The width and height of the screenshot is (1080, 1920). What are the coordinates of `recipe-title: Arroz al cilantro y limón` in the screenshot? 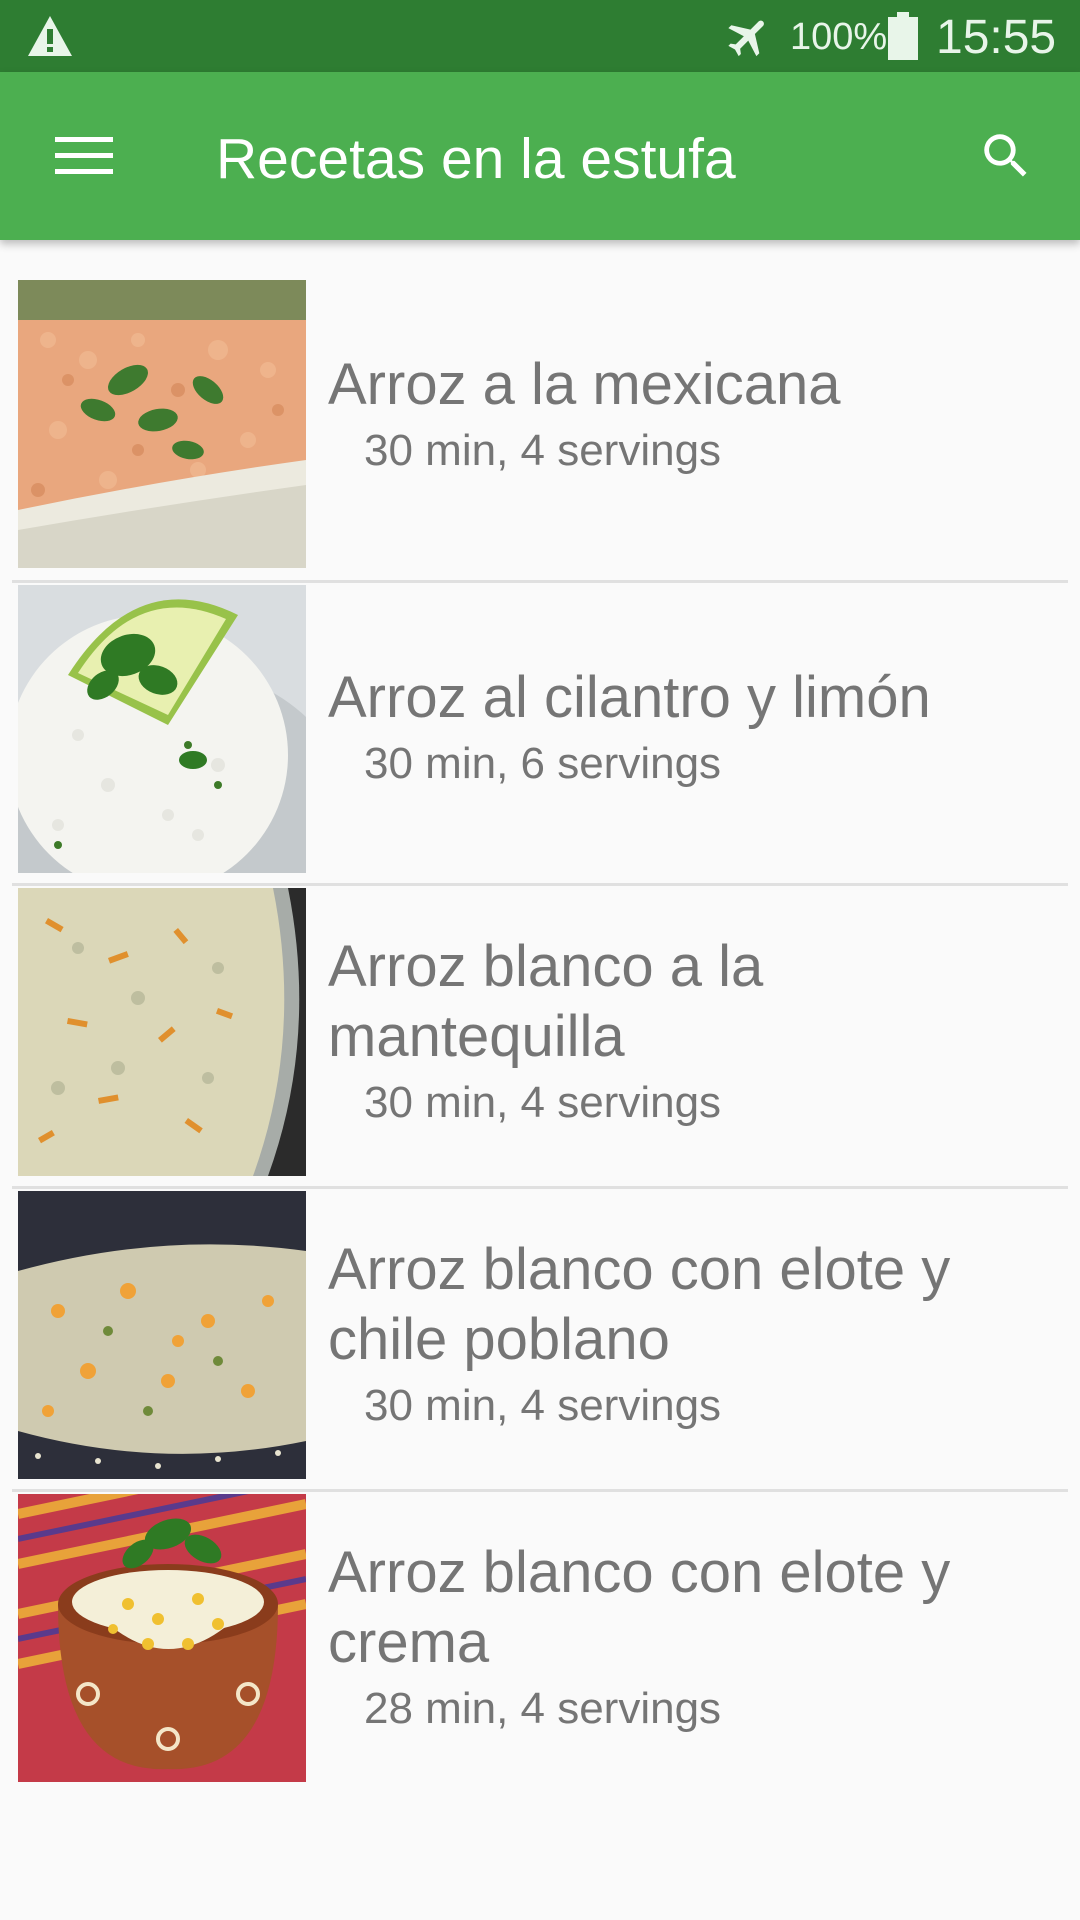 It's located at (629, 697).